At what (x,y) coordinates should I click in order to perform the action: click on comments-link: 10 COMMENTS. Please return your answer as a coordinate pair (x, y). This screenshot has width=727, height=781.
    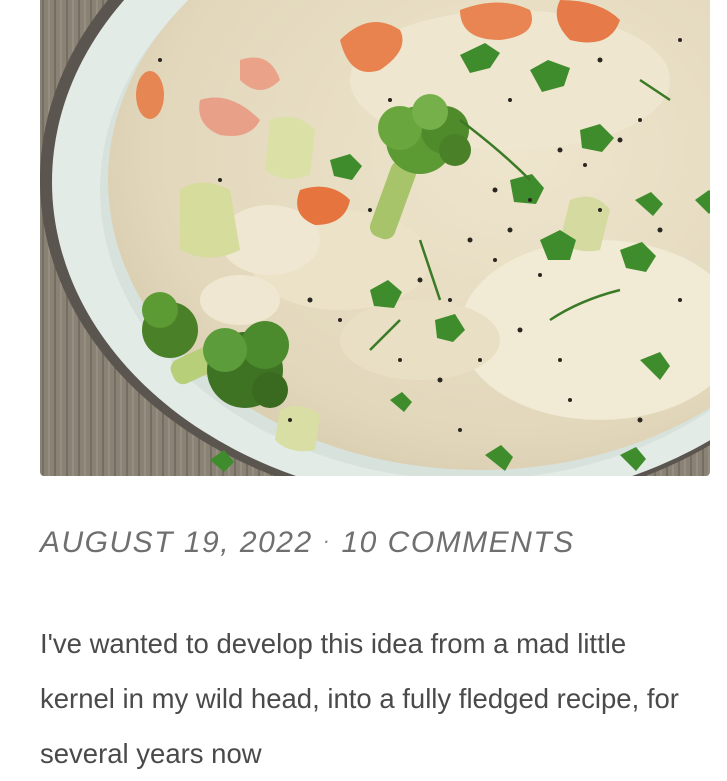
    Looking at the image, I should click on (457, 542).